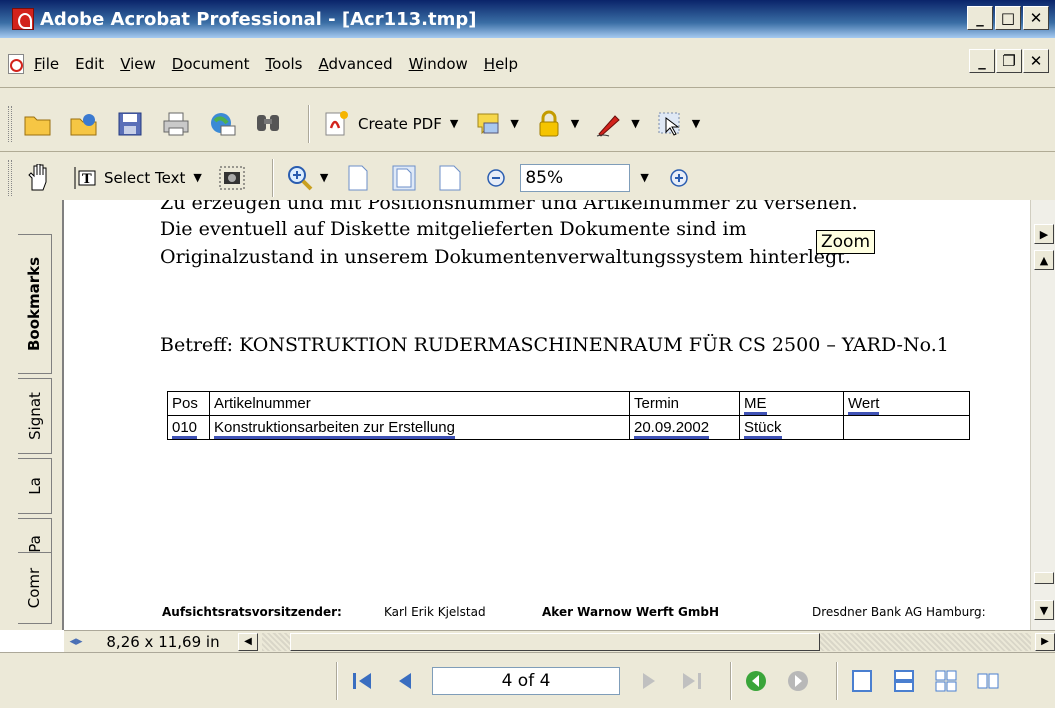 The image size is (1055, 708). Describe the element at coordinates (1008, 18) in the screenshot. I see `maximize-button: □` at that location.